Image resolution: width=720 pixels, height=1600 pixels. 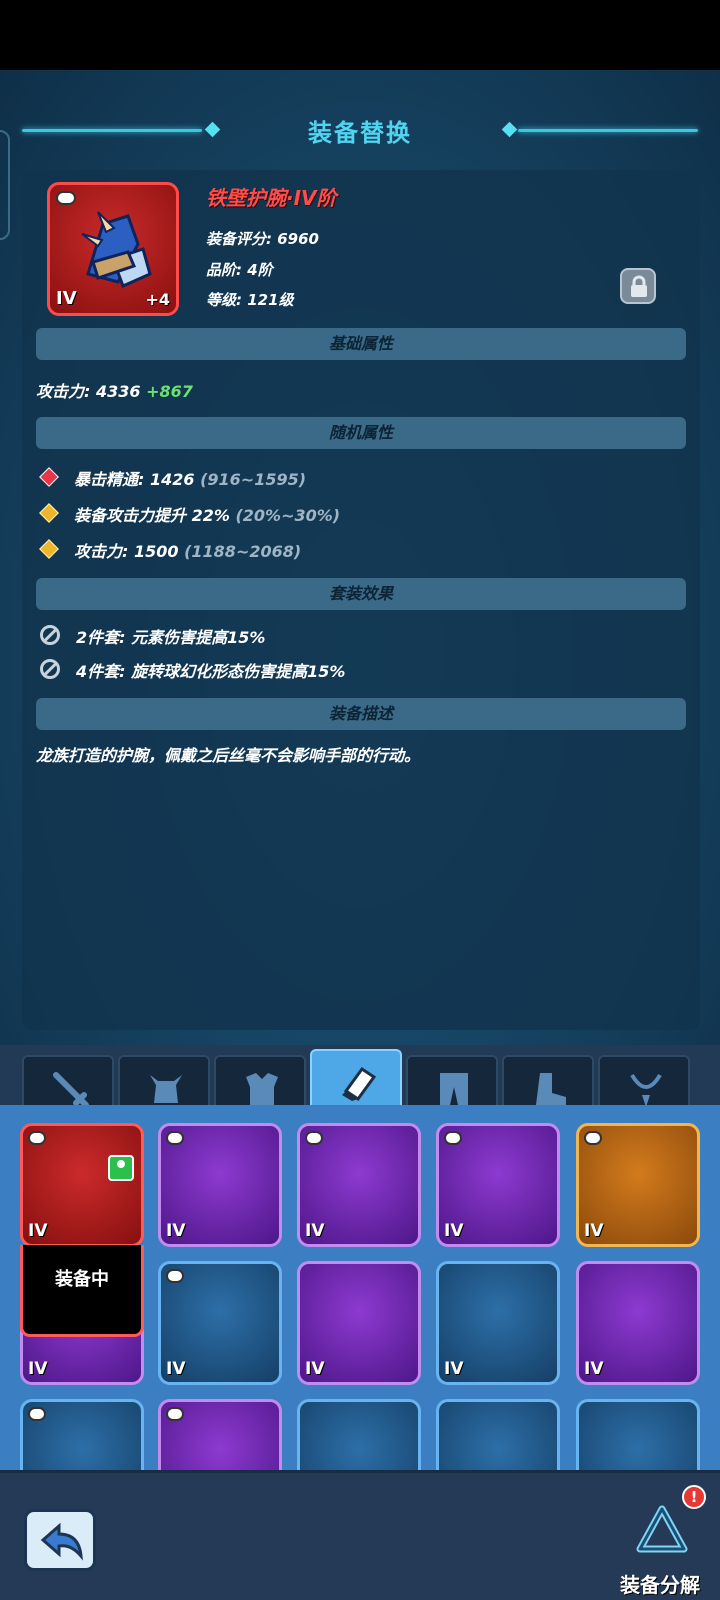 What do you see at coordinates (361, 594) in the screenshot?
I see `section-set-effects: 套装效果` at bounding box center [361, 594].